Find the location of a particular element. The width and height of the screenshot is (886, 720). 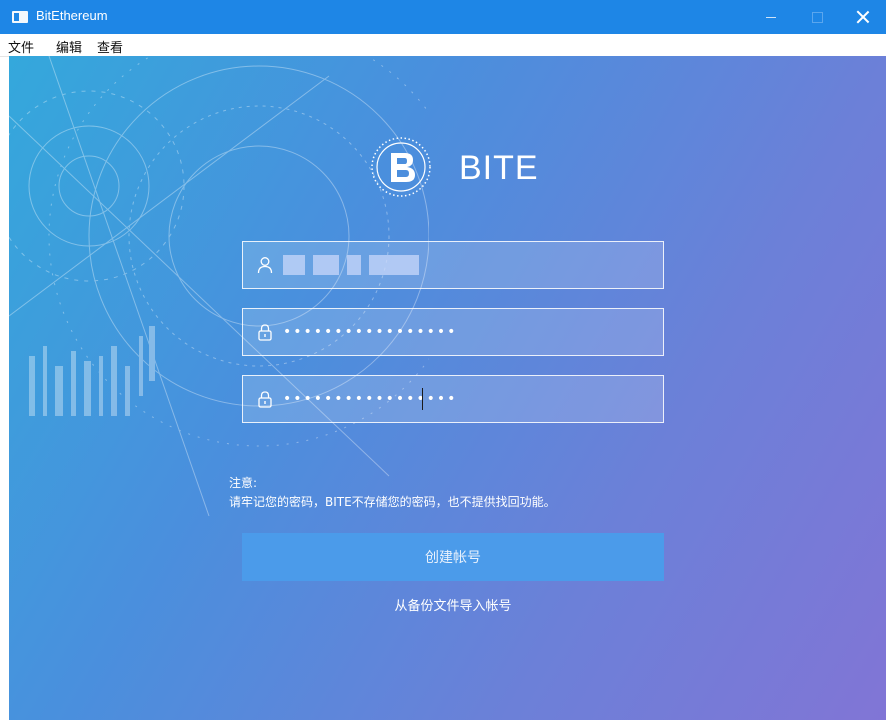

bite-logo: BITE is located at coordinates (469, 167).